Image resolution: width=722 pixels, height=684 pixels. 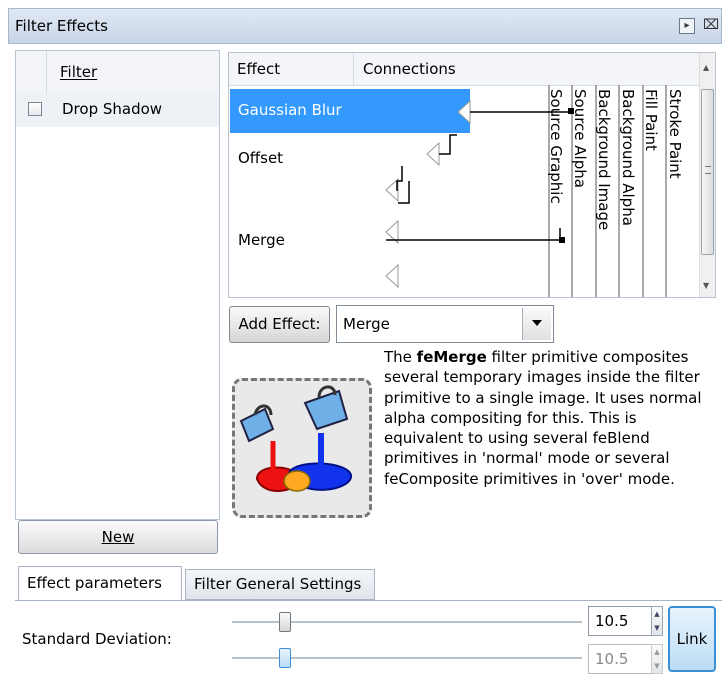 I want to click on dialog-titlebar: Filter Effects ▸ ⌧, so click(x=365, y=26).